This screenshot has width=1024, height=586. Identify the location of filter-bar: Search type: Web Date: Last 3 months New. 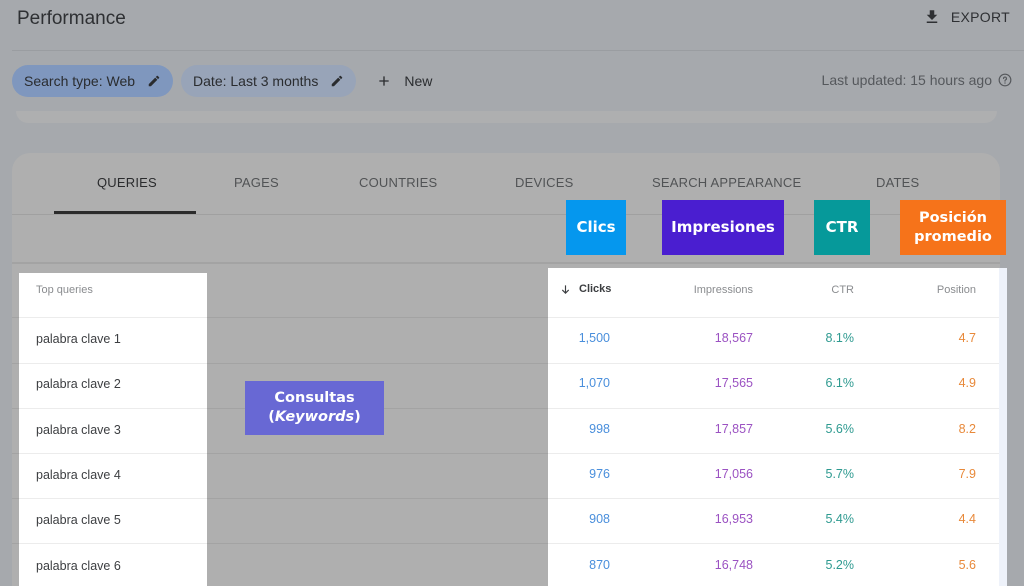
(222, 81).